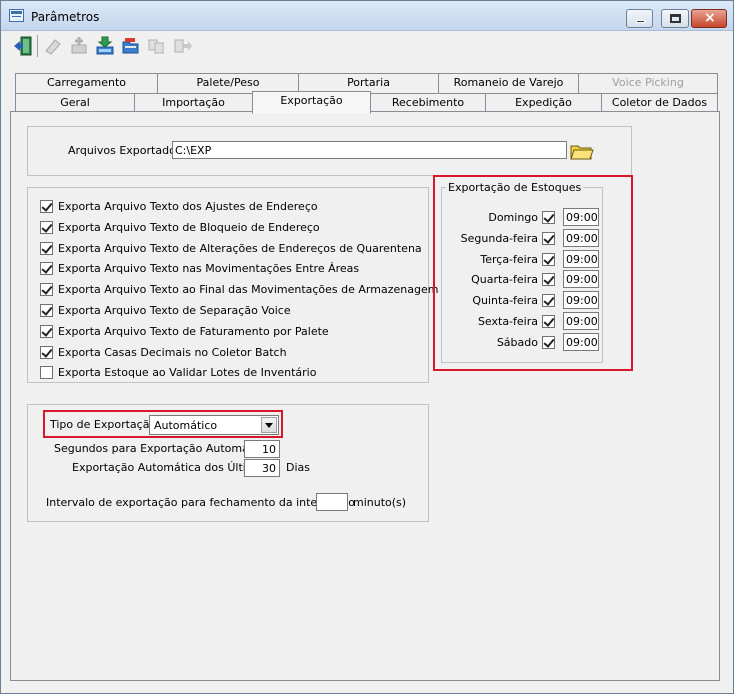 The width and height of the screenshot is (734, 694). Describe the element at coordinates (369, 150) in the screenshot. I see `arquivos-path-input: C:\EXP` at that location.